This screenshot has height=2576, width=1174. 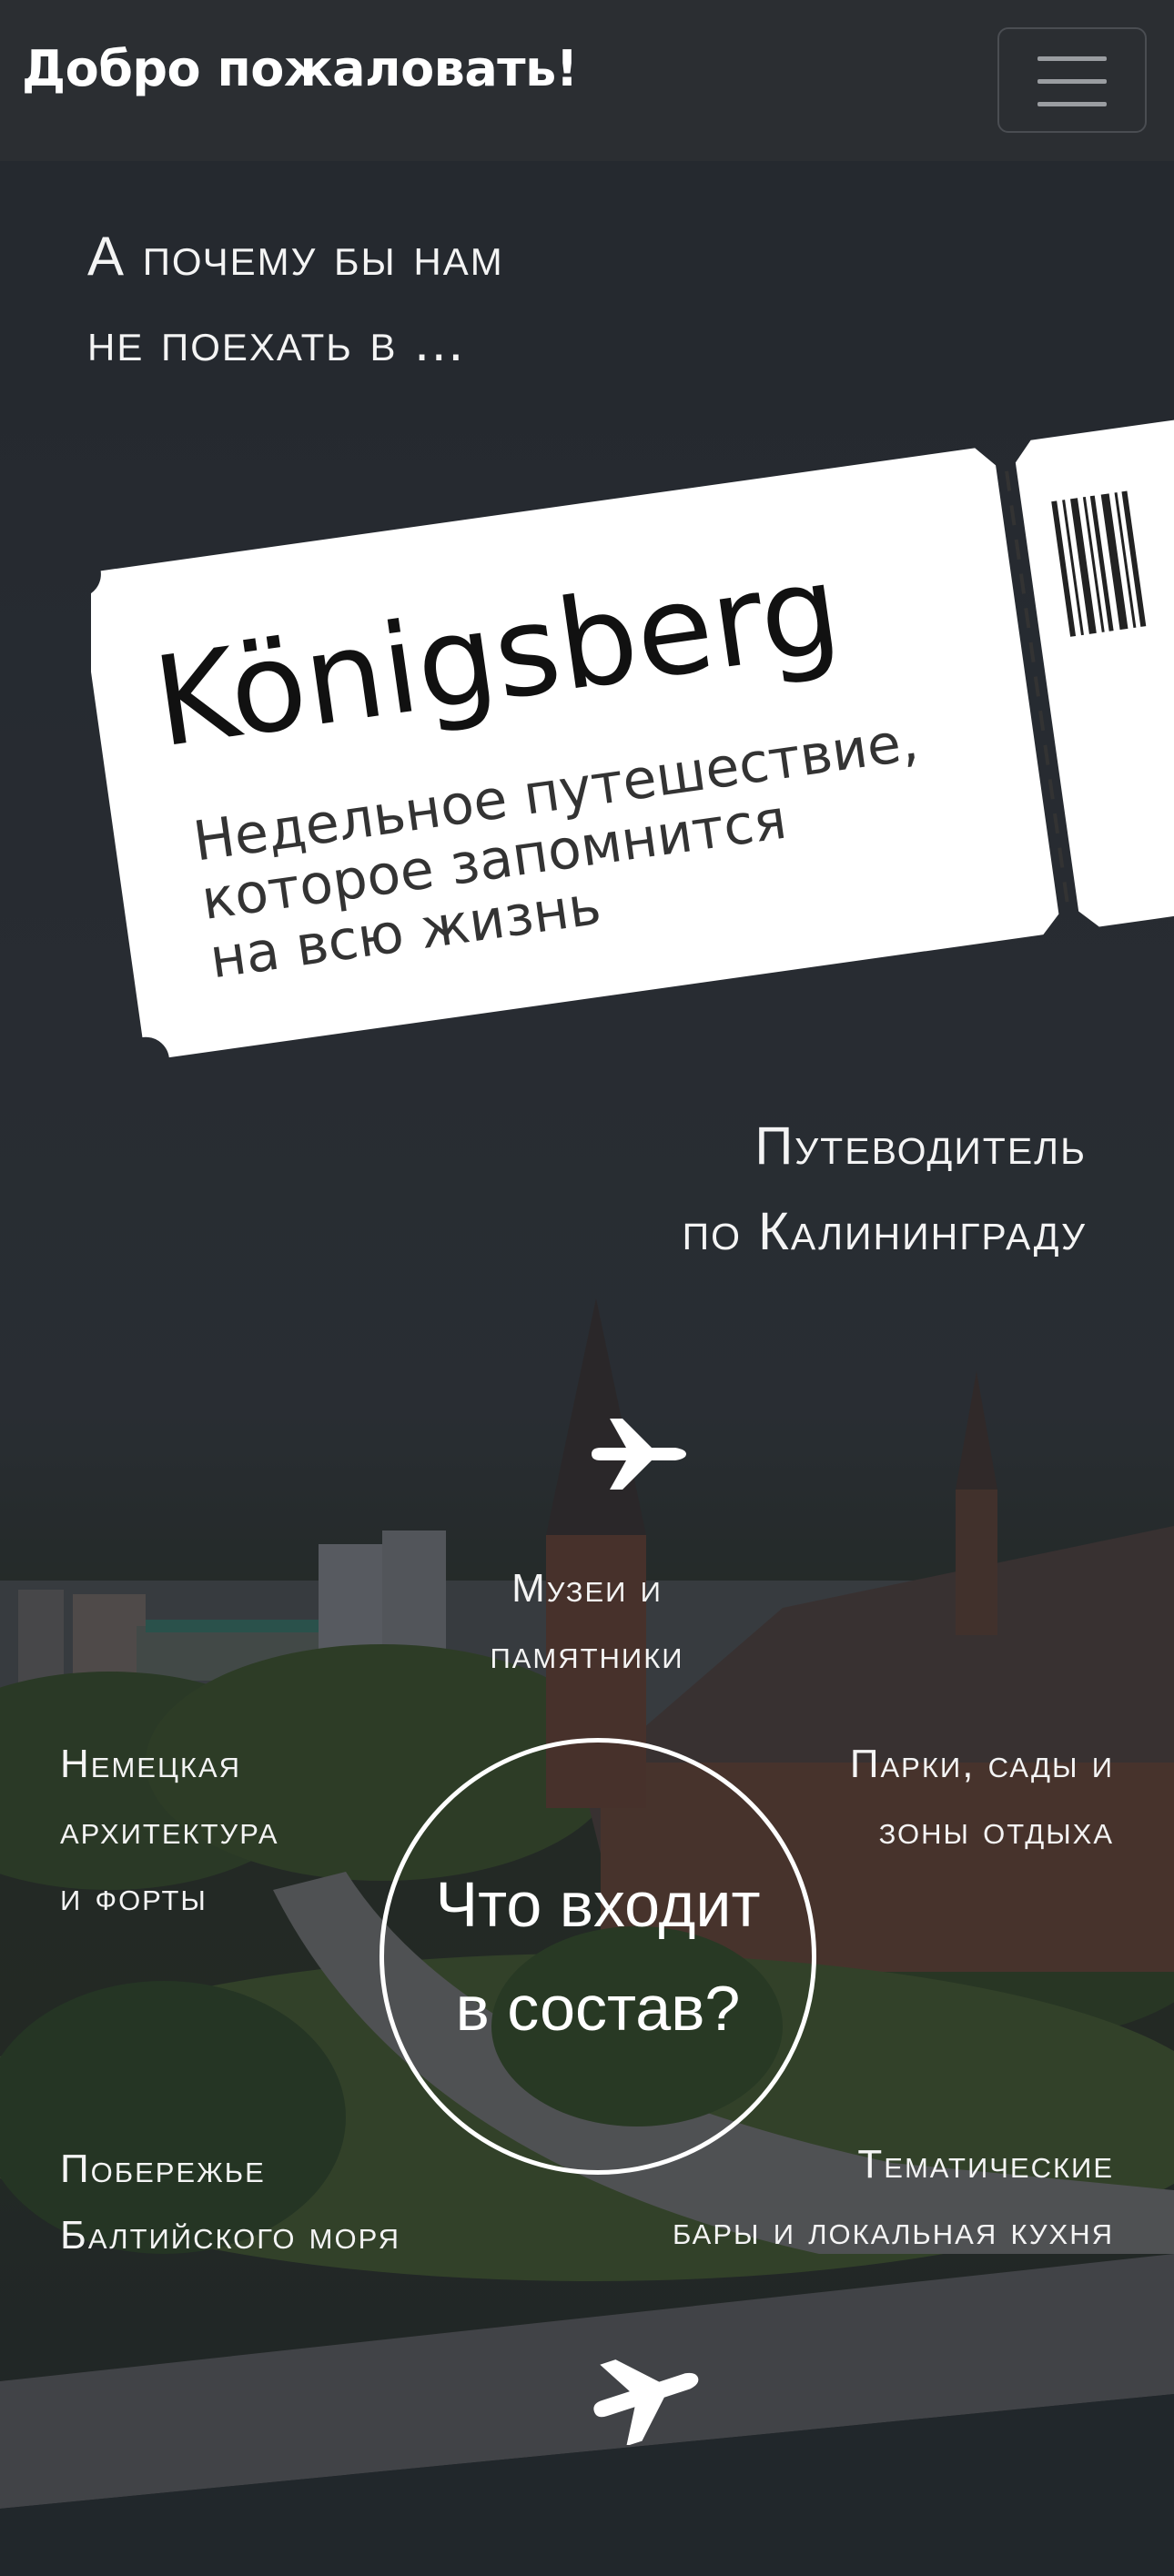 I want to click on topic-baltic-coast: Побережье Балтийского моря, so click(x=230, y=2202).